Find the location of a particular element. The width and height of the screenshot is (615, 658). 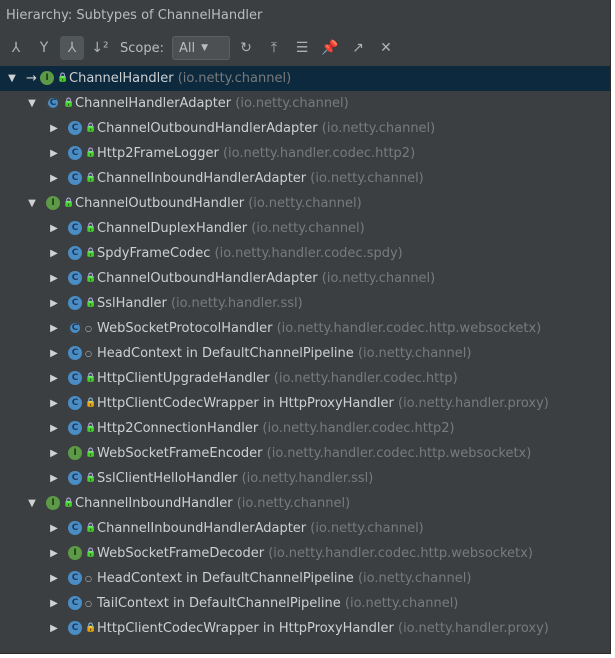

package-name: (io.netty.handler.codec.http) is located at coordinates (365, 378).